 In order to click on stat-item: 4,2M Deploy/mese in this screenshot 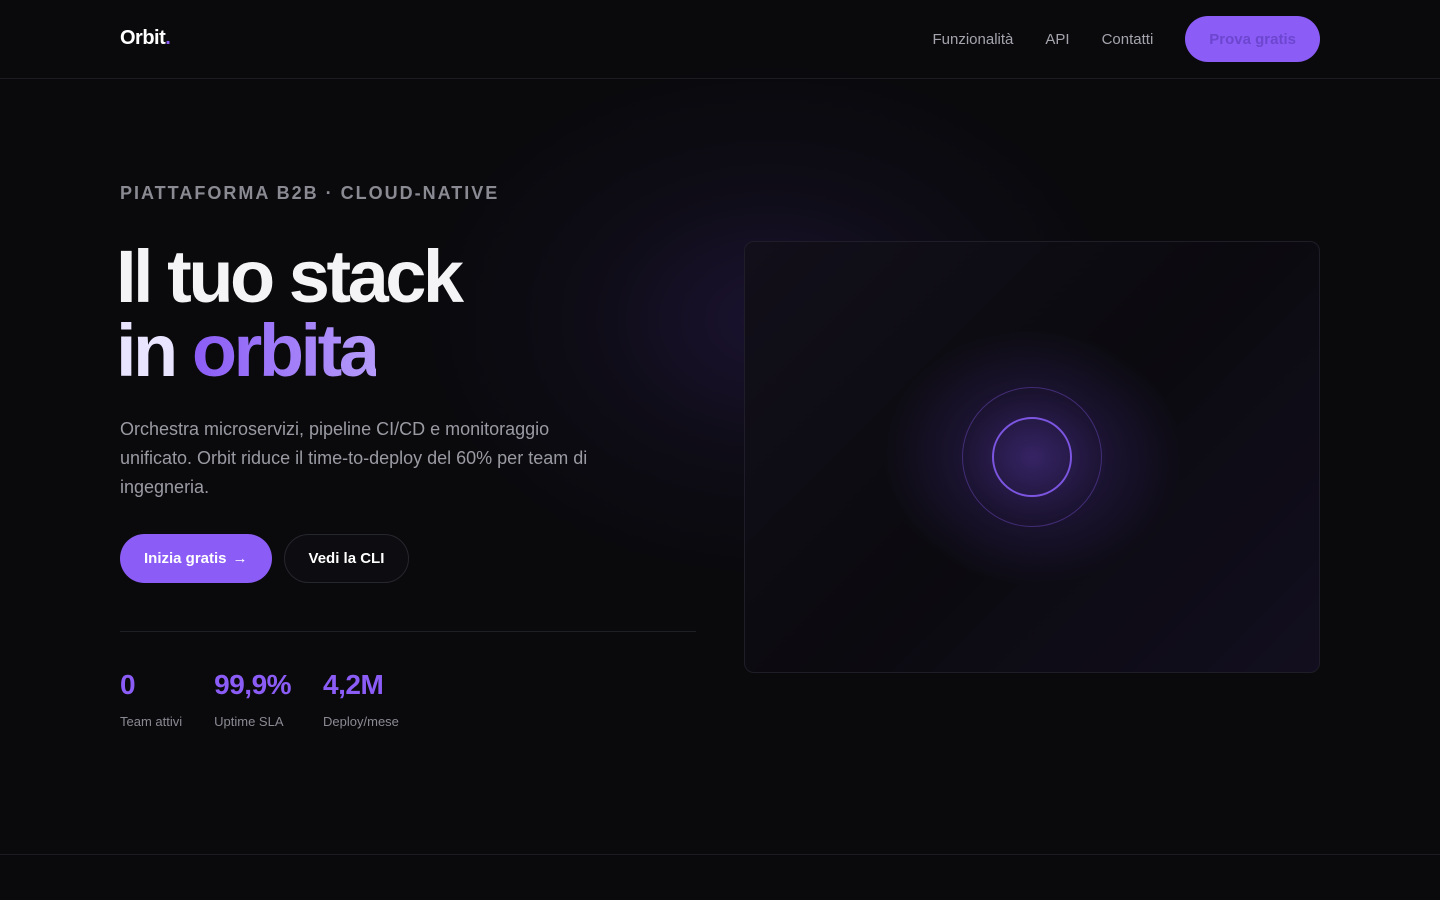, I will do `click(361, 698)`.